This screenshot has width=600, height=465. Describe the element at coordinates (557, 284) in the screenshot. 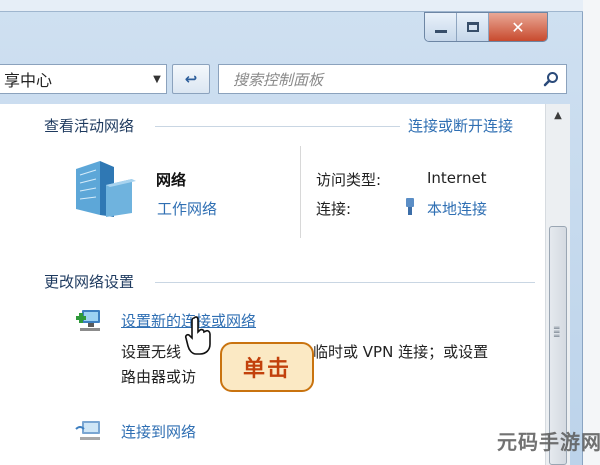

I see `vertical-scrollbar: ▲ ═ ═ ═` at that location.